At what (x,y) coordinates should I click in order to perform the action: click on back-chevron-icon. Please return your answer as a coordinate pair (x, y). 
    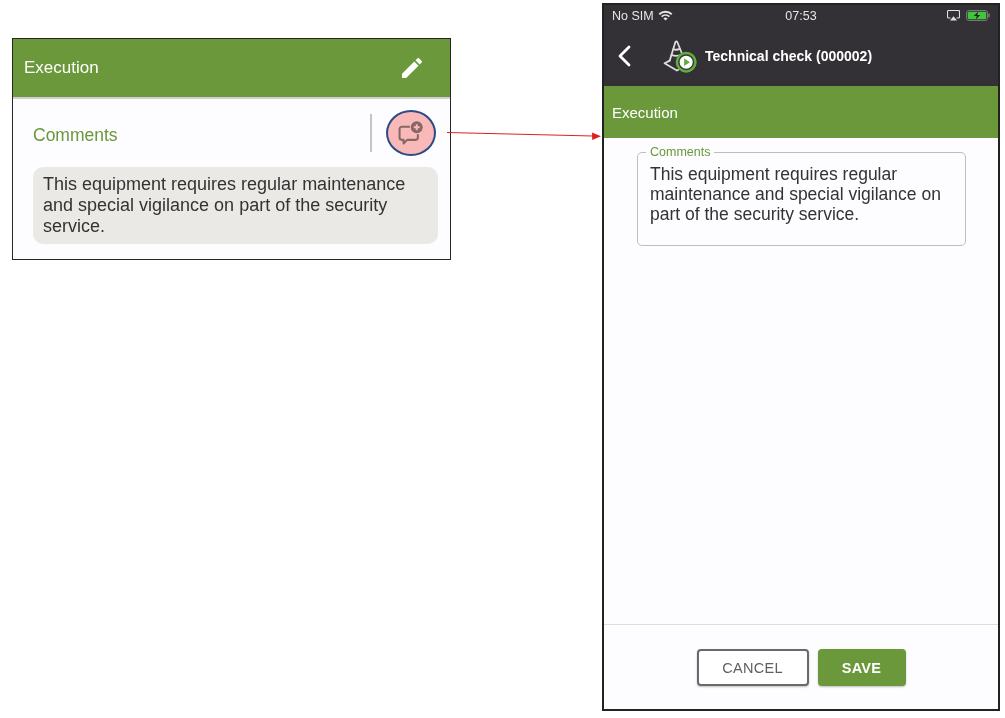
    Looking at the image, I should click on (624, 56).